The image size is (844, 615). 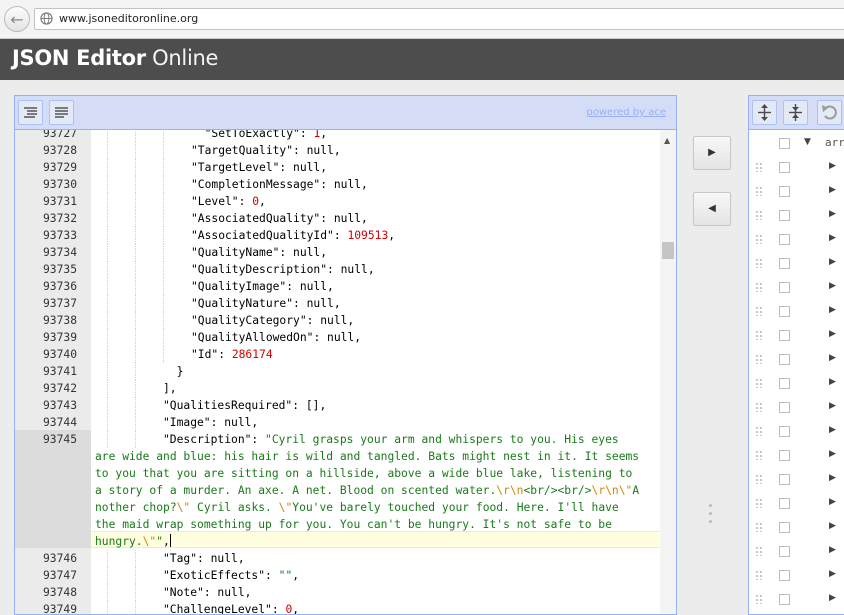 I want to click on code-line: 93737 "QualityNature": null,, so click(x=337, y=303).